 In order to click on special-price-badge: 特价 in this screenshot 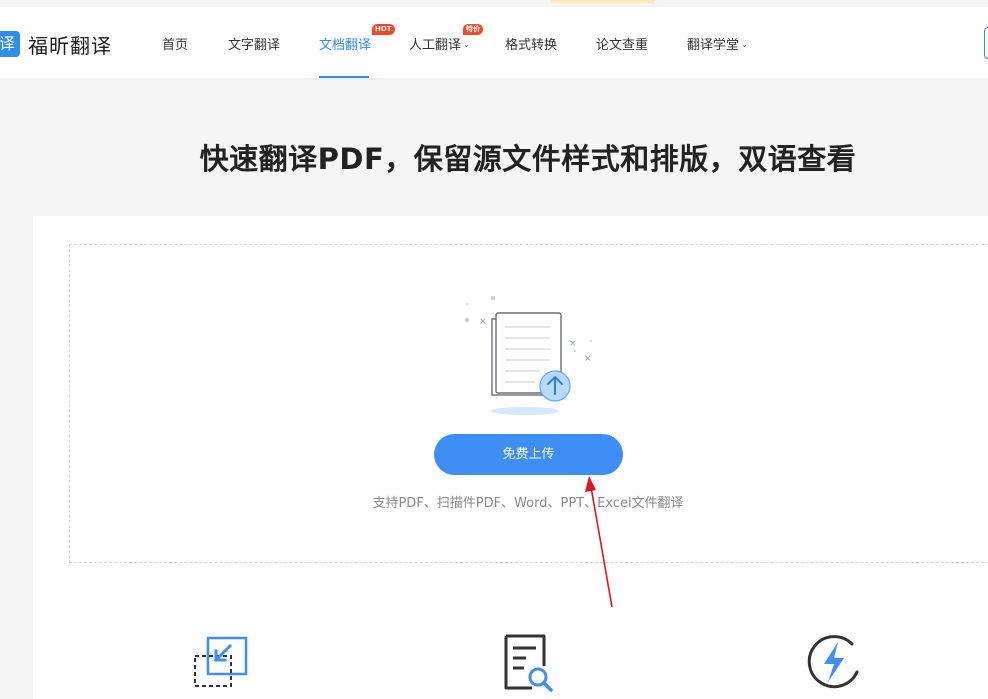, I will do `click(473, 29)`.